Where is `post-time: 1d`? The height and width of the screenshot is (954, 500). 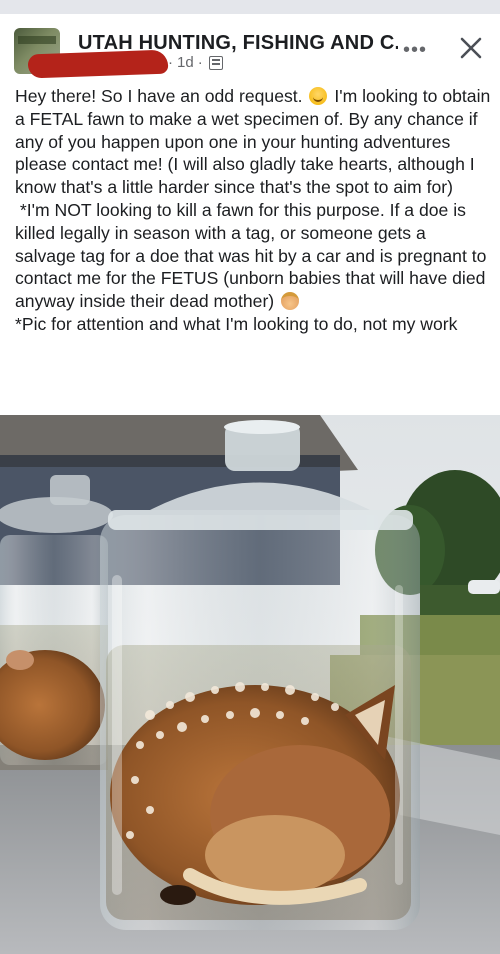
post-time: 1d is located at coordinates (185, 62).